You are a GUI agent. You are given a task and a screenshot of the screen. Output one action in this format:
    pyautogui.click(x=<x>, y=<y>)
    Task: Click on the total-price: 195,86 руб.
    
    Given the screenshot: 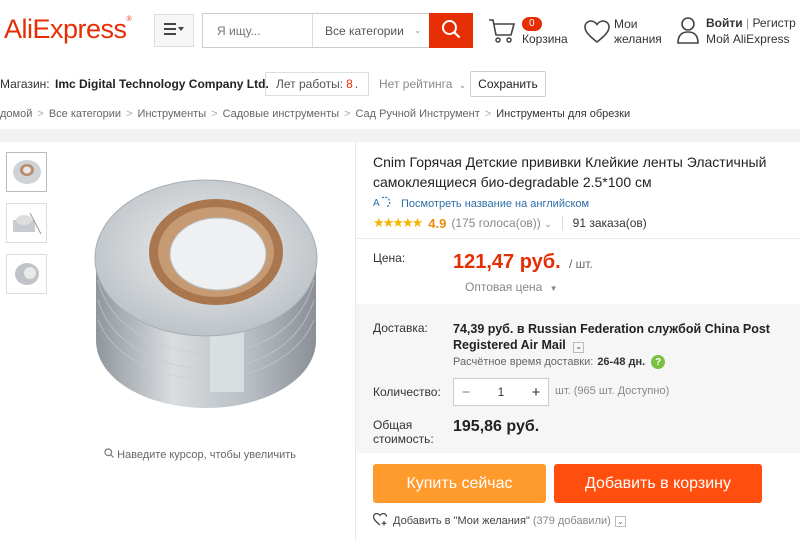 What is the action you would take?
    pyautogui.click(x=496, y=426)
    